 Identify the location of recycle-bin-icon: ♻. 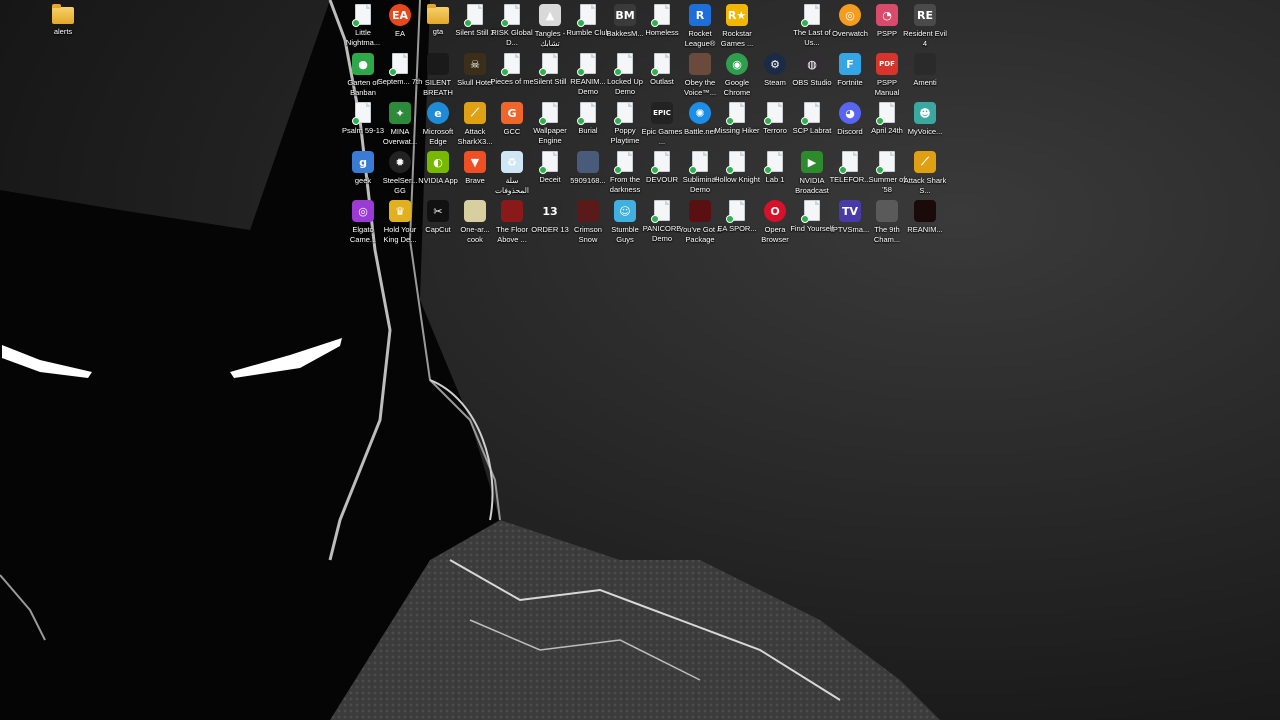
(512, 162).